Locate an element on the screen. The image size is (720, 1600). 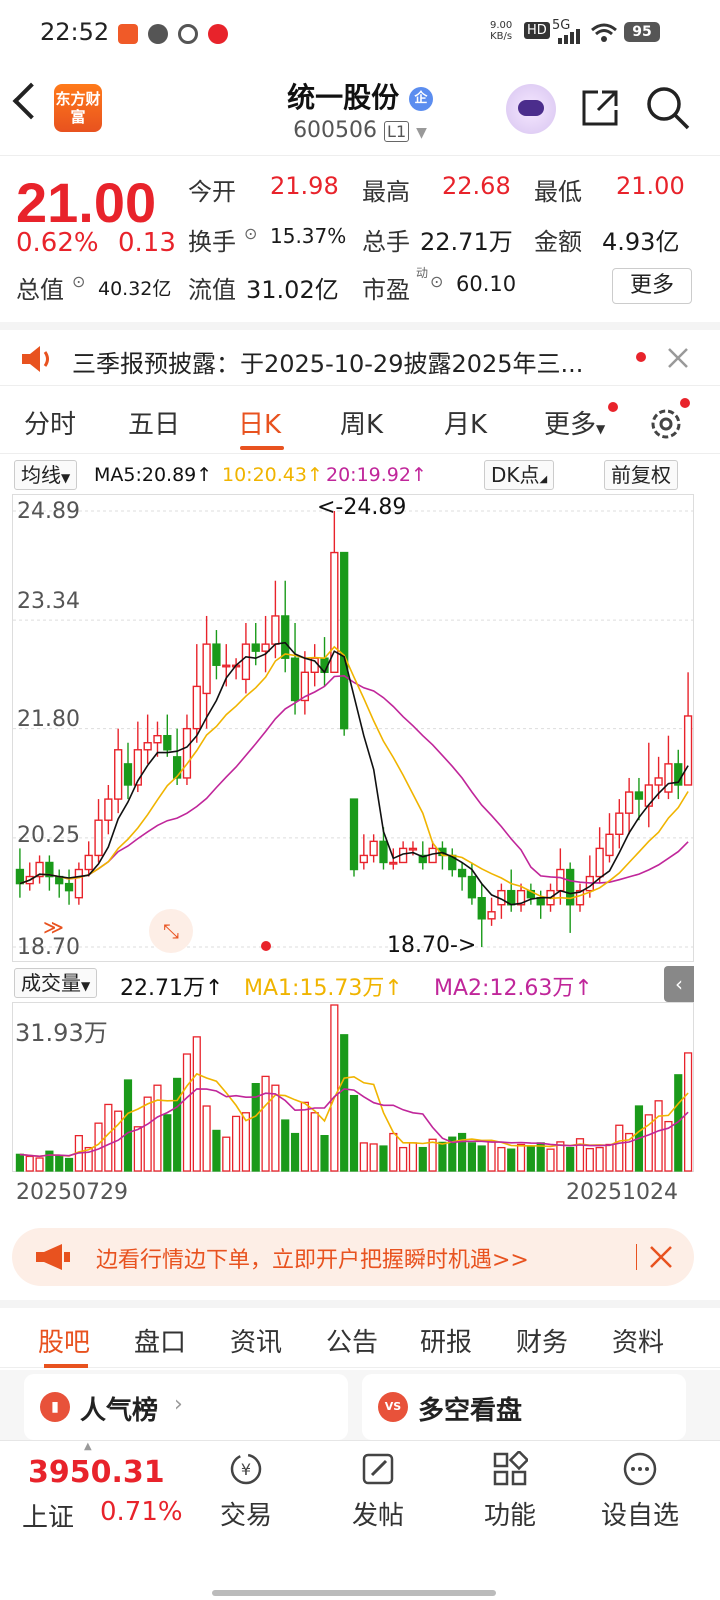
active-tab-indicator is located at coordinates (262, 448).